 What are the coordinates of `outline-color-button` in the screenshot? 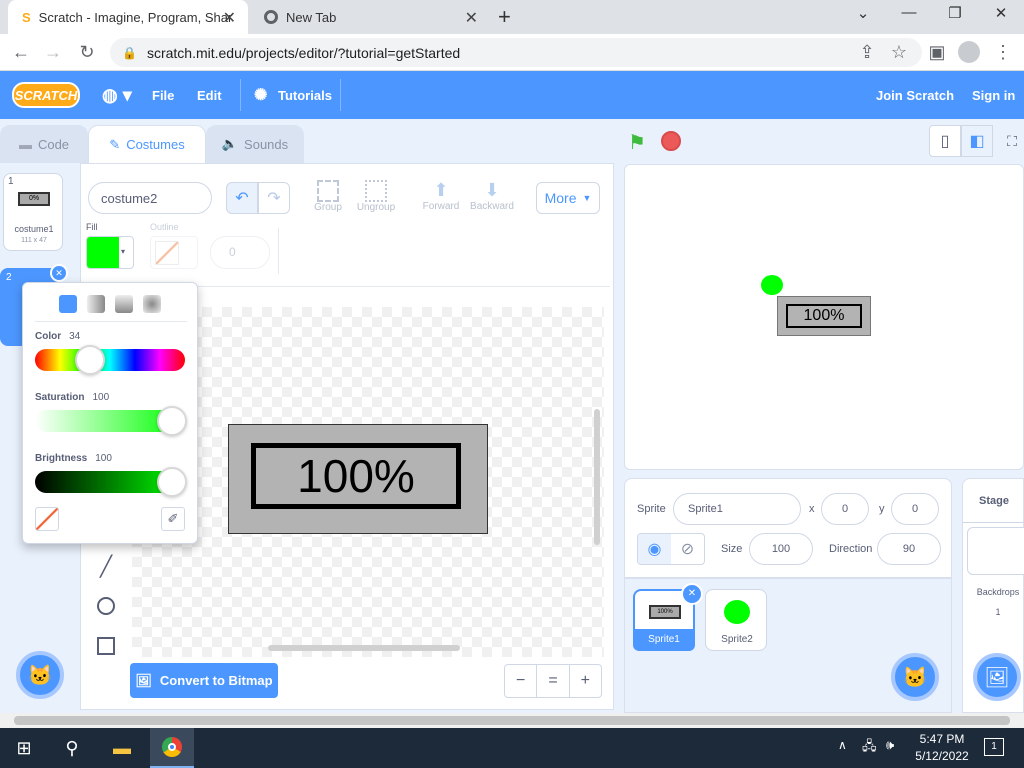 It's located at (174, 252).